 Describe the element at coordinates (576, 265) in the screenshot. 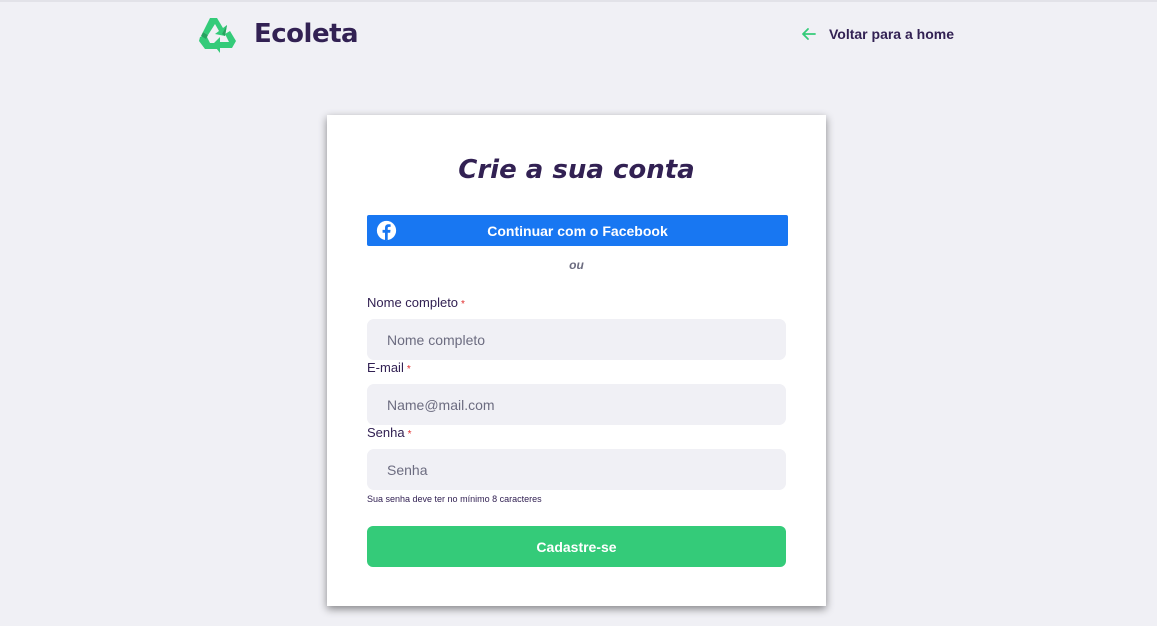

I see `or-separator: ou` at that location.